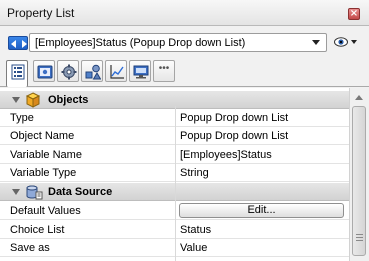 The height and width of the screenshot is (261, 369). Describe the element at coordinates (359, 97) in the screenshot. I see `scroll-up-arrow-icon` at that location.